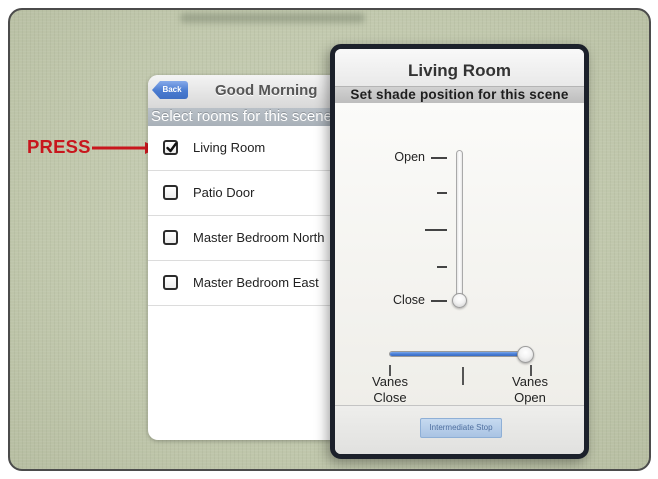  What do you see at coordinates (390, 381) in the screenshot?
I see `vanes-close-label-line1: Vanes` at bounding box center [390, 381].